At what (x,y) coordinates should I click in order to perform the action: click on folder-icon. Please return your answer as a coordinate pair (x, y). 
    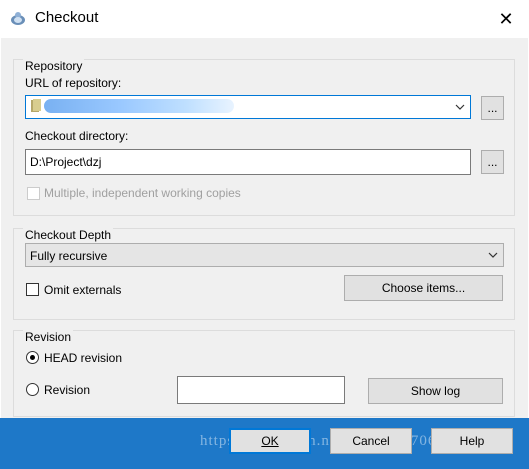
    Looking at the image, I should click on (36, 105).